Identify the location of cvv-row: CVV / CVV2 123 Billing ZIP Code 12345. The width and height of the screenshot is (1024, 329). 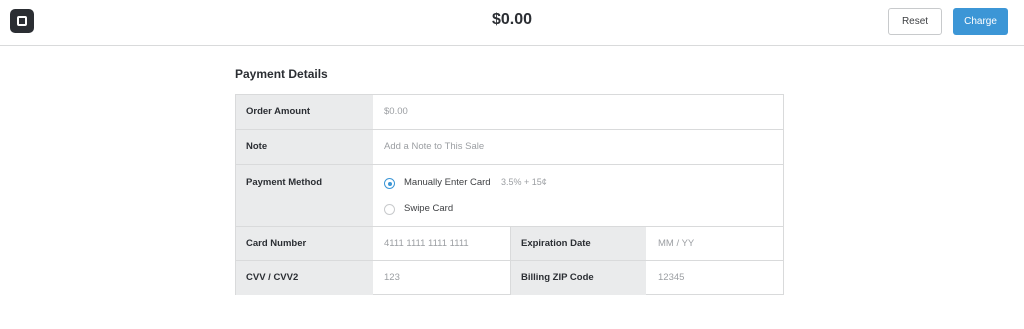
(509, 278).